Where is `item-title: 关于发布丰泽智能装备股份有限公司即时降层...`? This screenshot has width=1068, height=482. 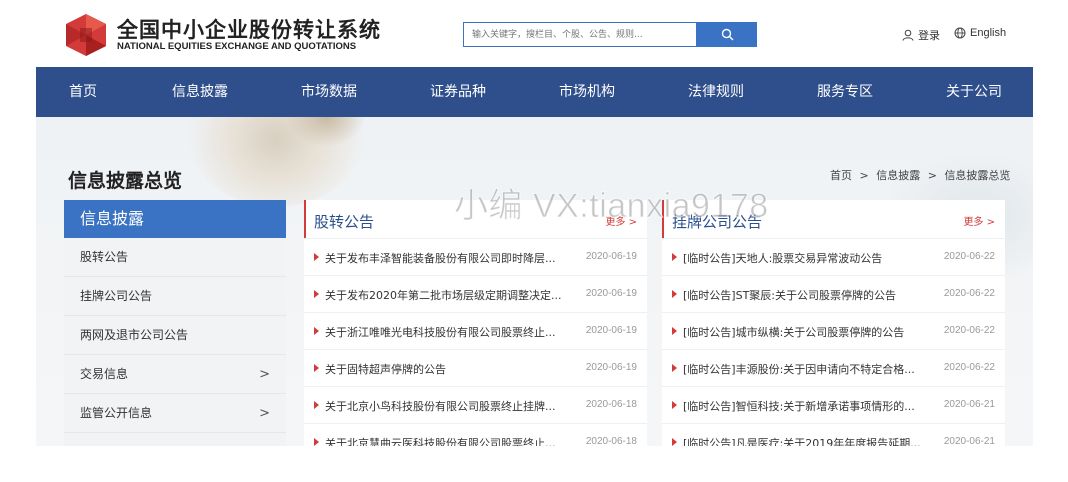 item-title: 关于发布丰泽智能装备股份有限公司即时降层... is located at coordinates (446, 258).